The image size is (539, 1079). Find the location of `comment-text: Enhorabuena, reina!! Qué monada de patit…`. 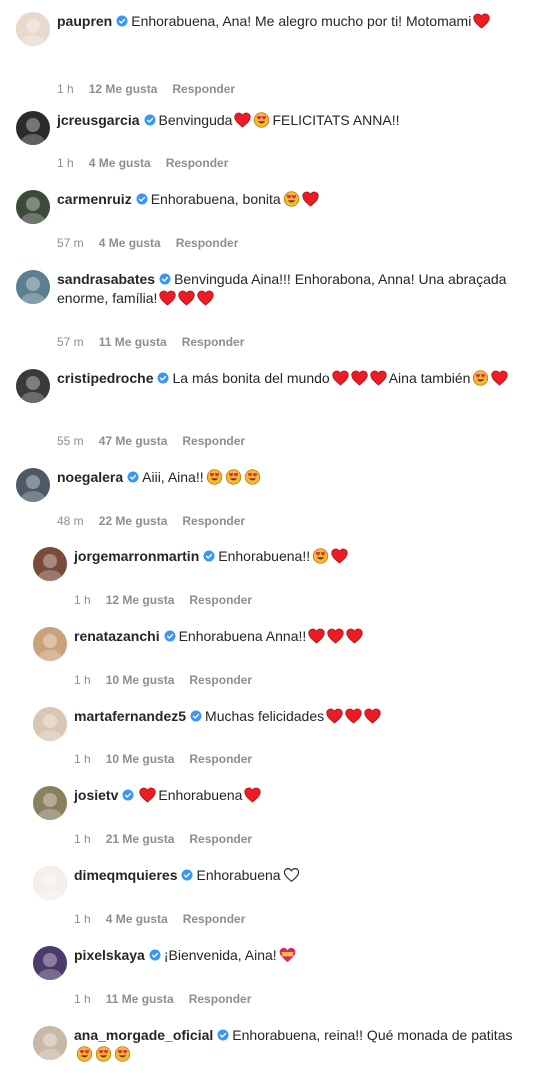

comment-text: Enhorabuena, reina!! Qué monada de patit… is located at coordinates (372, 1035).